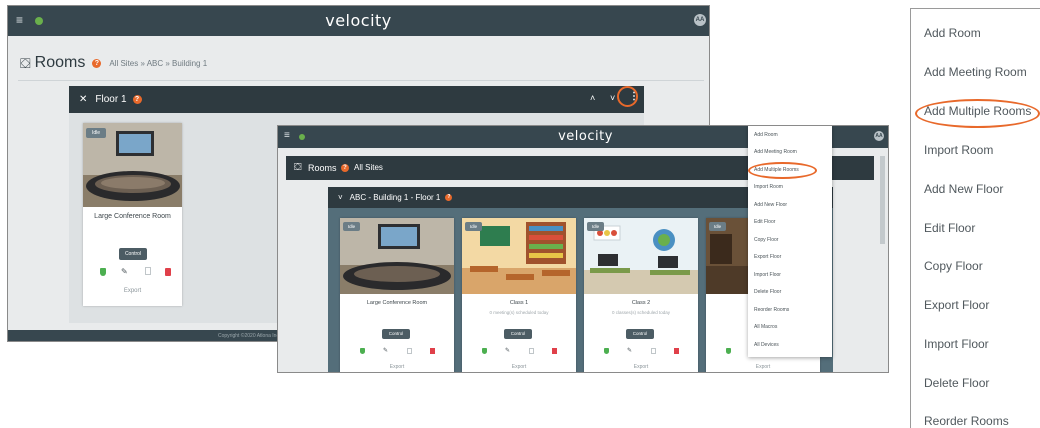 The height and width of the screenshot is (428, 1040). What do you see at coordinates (111, 99) in the screenshot?
I see `floor-title: Floor 1` at bounding box center [111, 99].